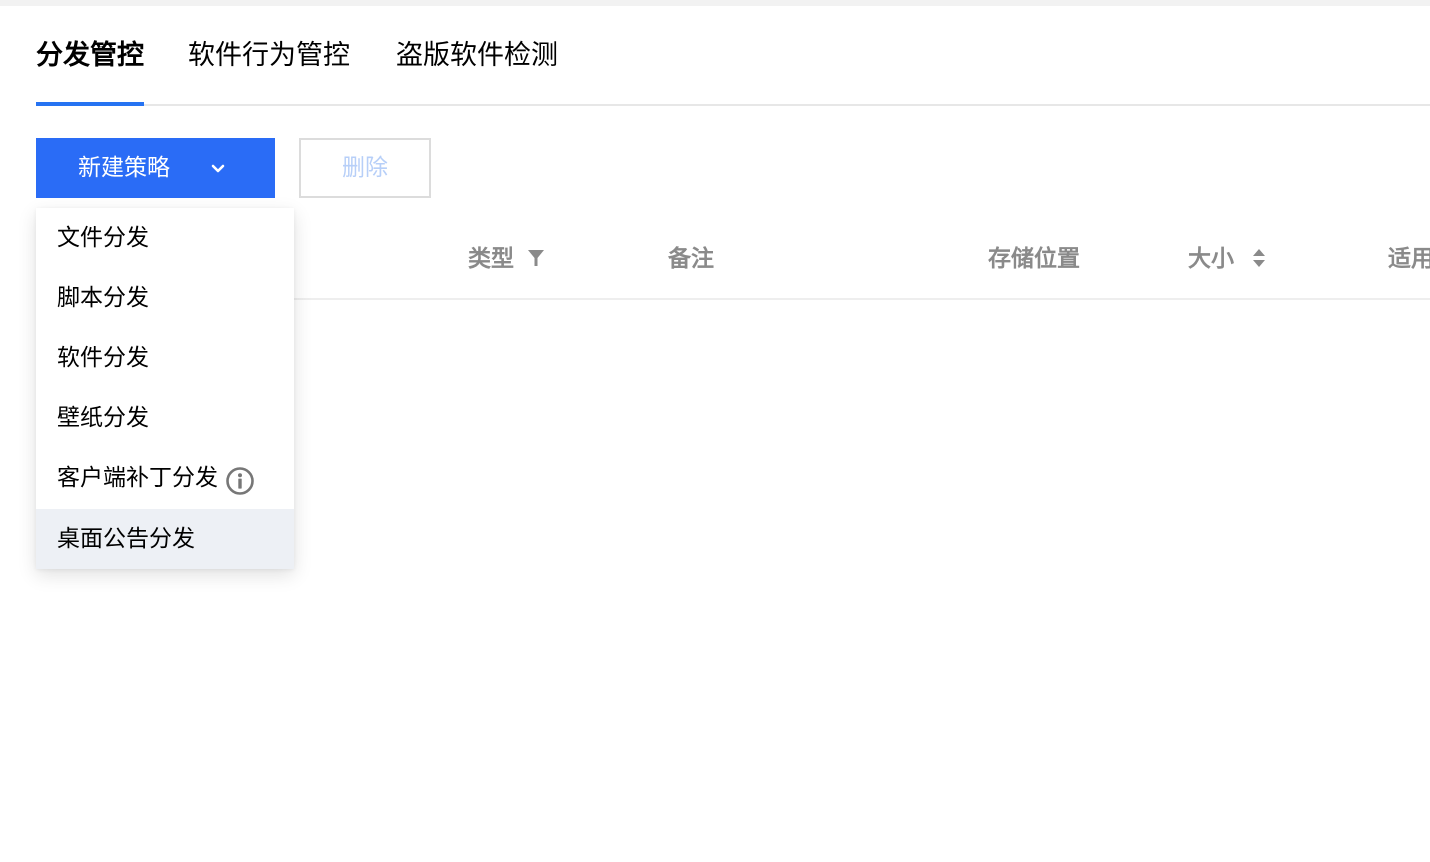 Image resolution: width=1430 pixels, height=862 pixels. I want to click on new-policy-button: 新建策略, so click(155, 168).